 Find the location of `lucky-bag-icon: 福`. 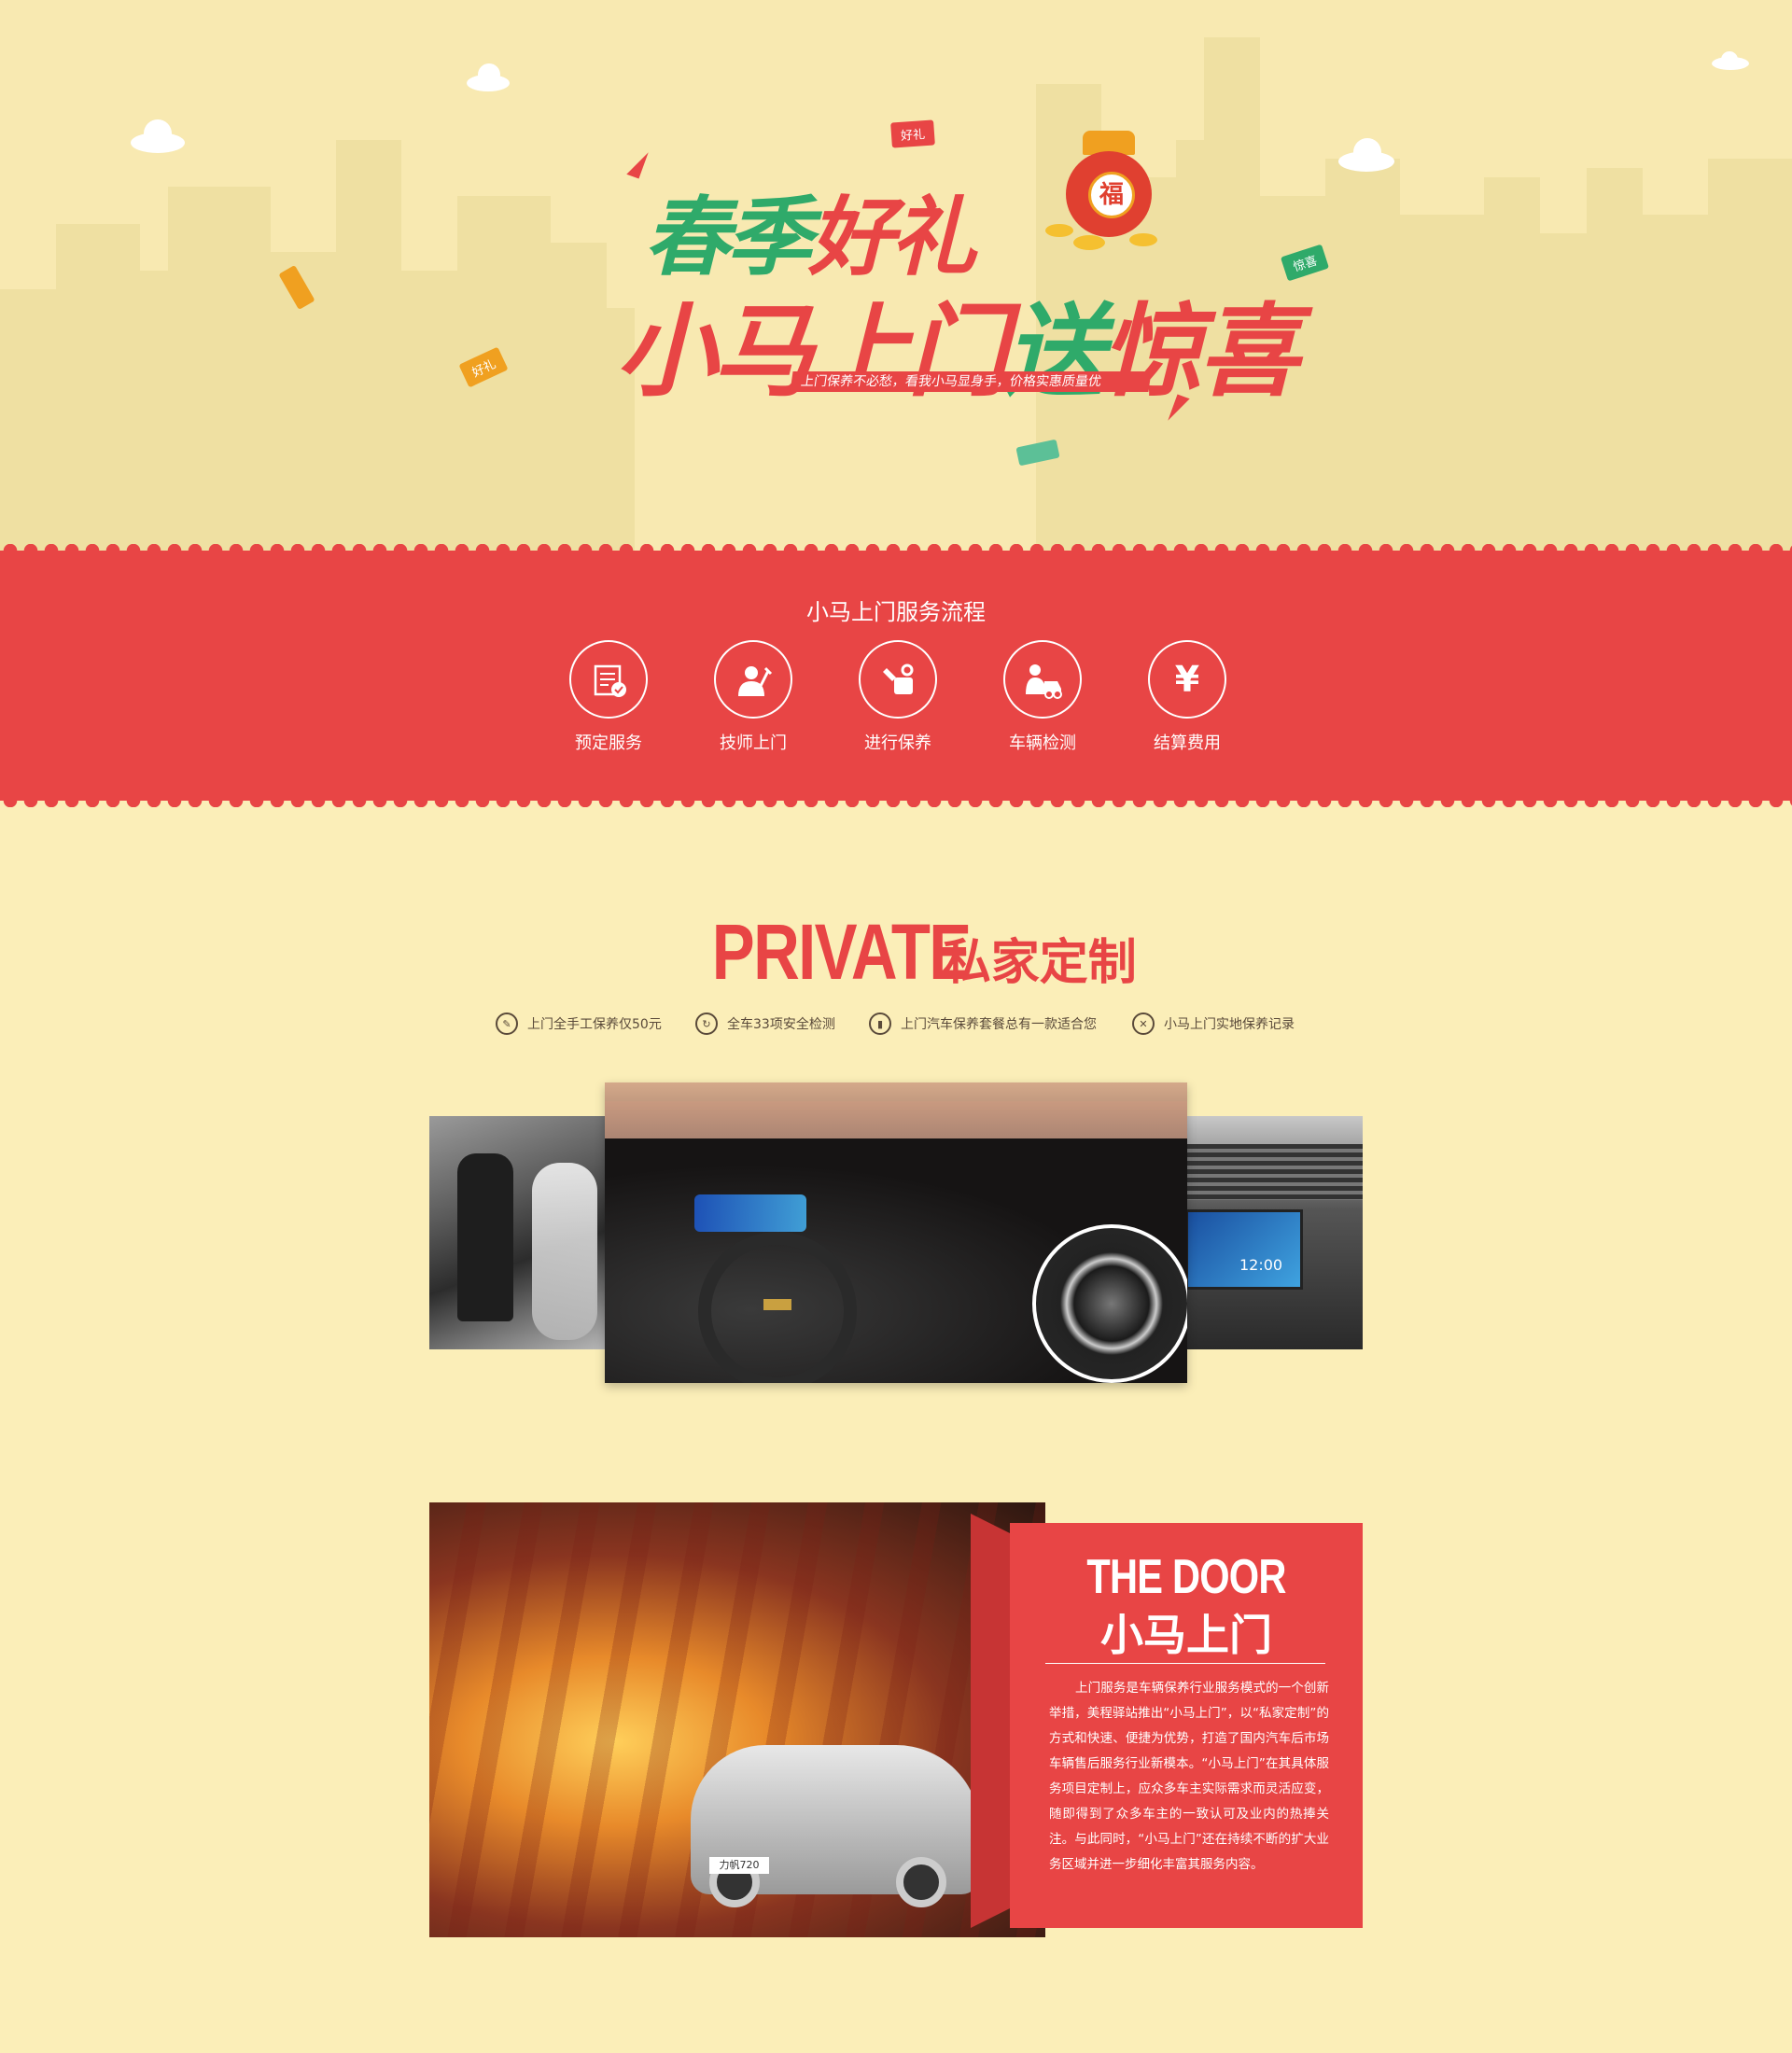

lucky-bag-icon: 福 is located at coordinates (1106, 201).